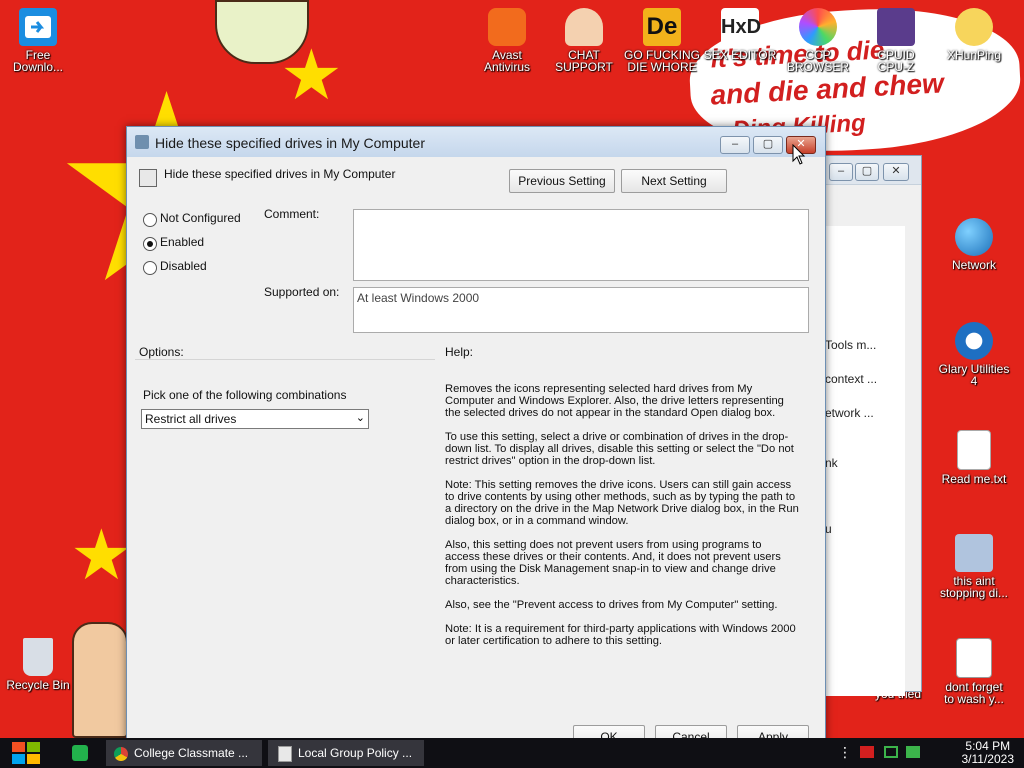 The height and width of the screenshot is (768, 1024). I want to click on desktop-icon-sex-editor: HxD SEX EDITOR, so click(740, 34).